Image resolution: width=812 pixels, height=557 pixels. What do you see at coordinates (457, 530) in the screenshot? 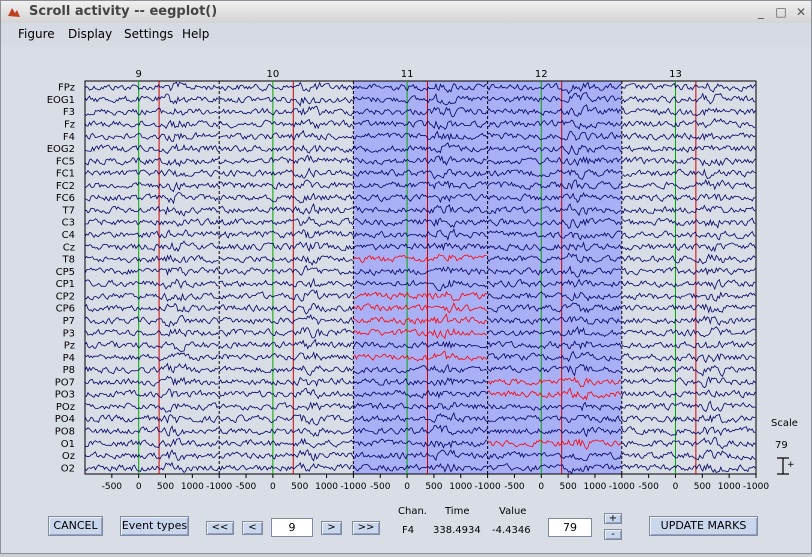
I see `time-value: 338.4934` at bounding box center [457, 530].